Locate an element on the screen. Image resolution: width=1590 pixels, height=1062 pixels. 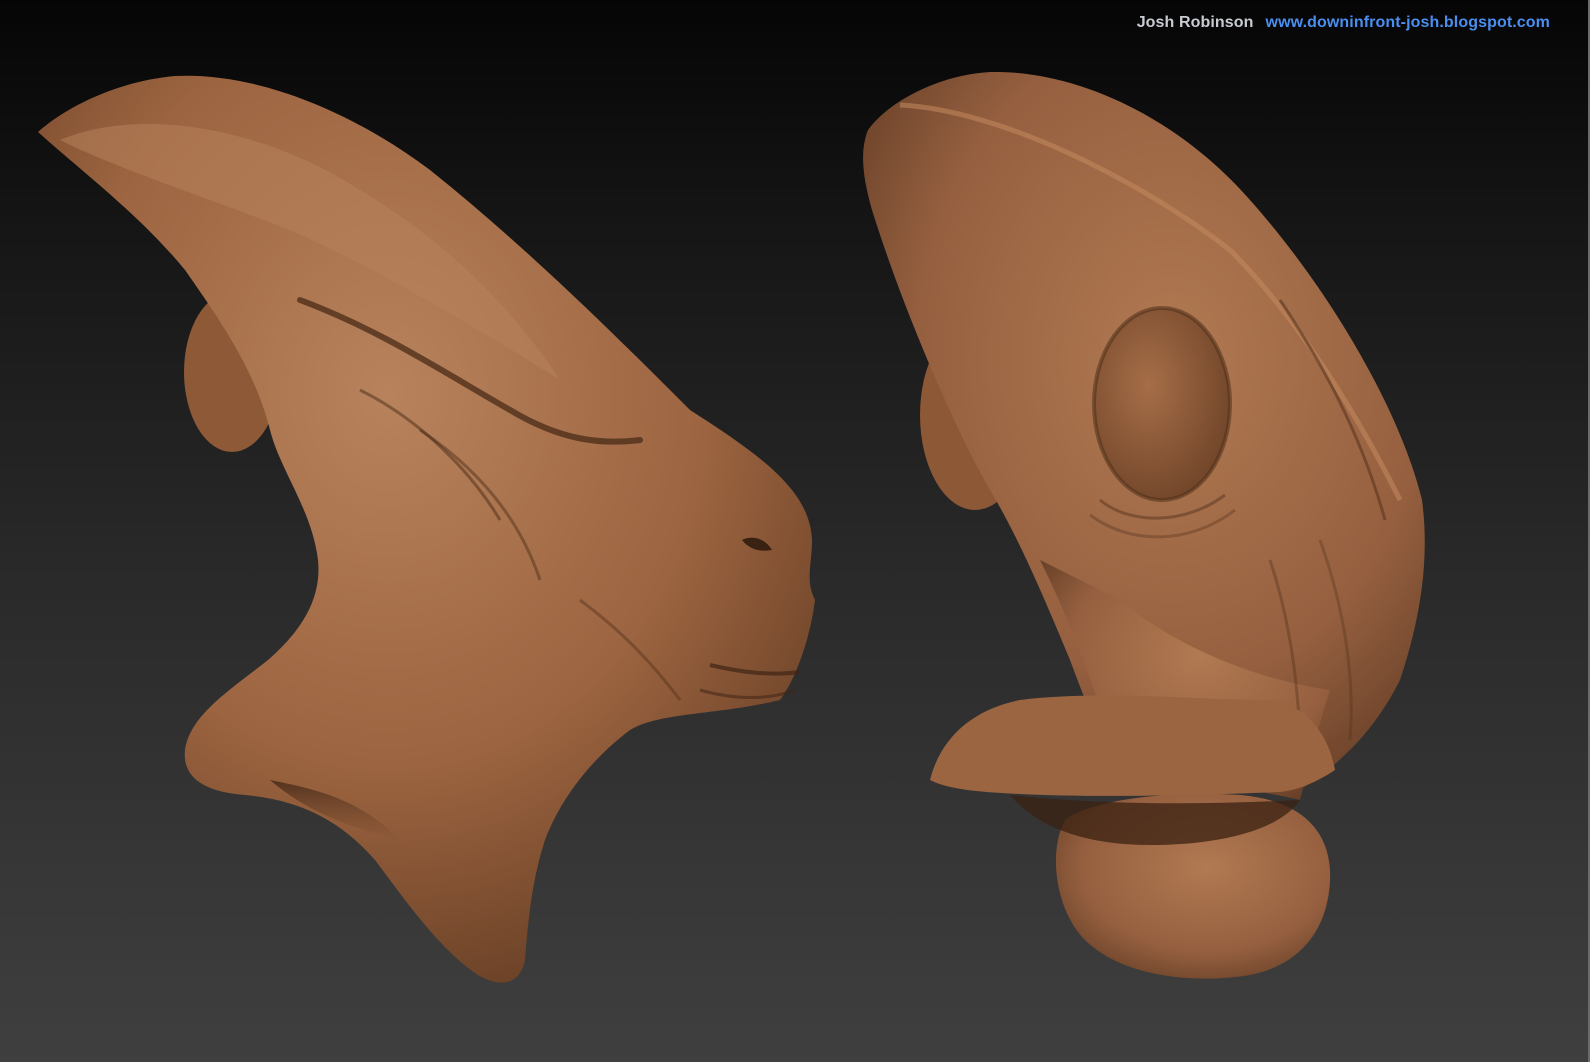
artist-name: Josh Robinson is located at coordinates (1195, 22).